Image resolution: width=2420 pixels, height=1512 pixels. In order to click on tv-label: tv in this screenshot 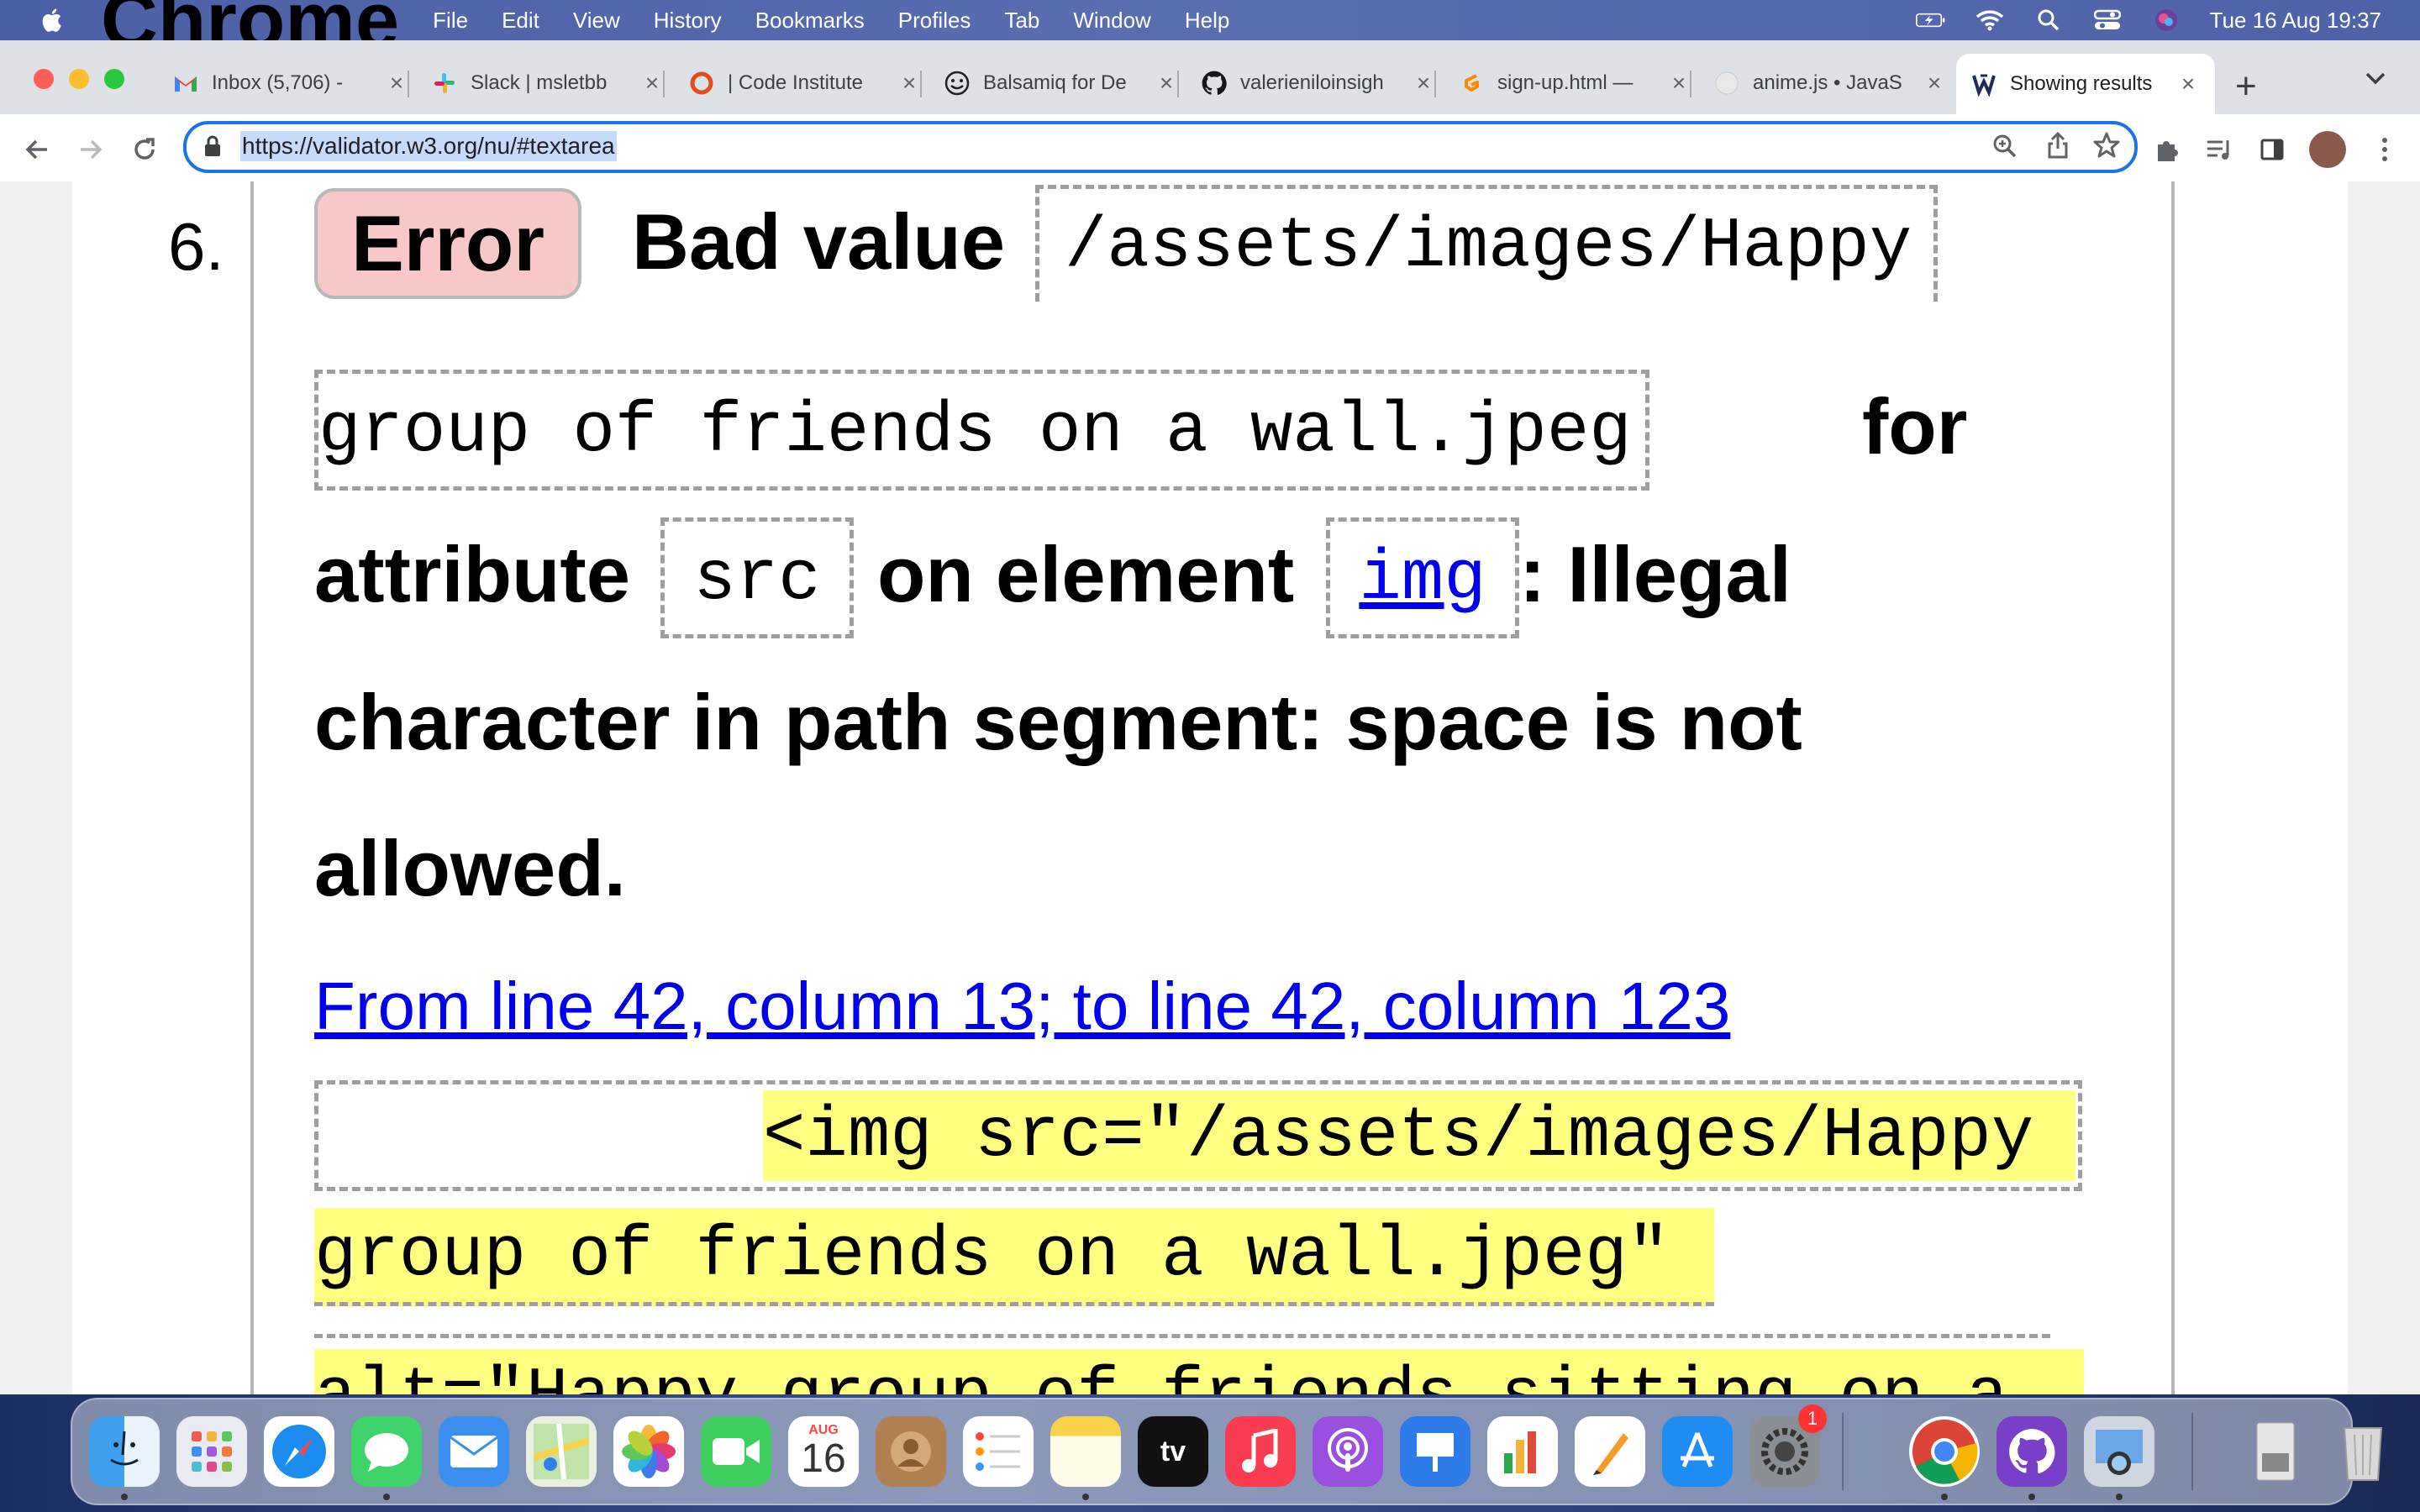, I will do `click(1173, 1451)`.